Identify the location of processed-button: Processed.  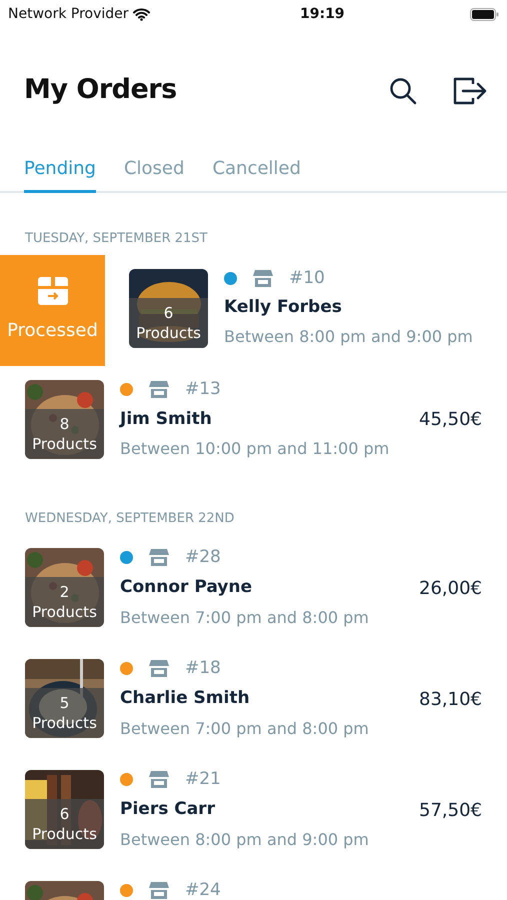
(52, 310).